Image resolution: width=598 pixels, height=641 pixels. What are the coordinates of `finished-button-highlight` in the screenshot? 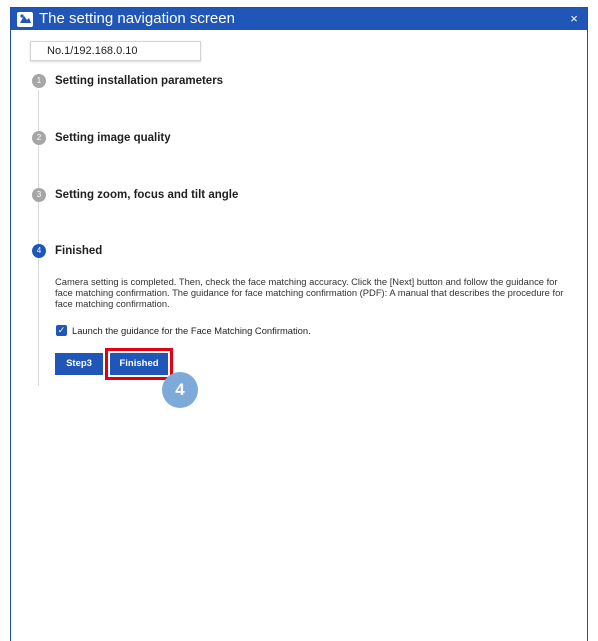 It's located at (139, 364).